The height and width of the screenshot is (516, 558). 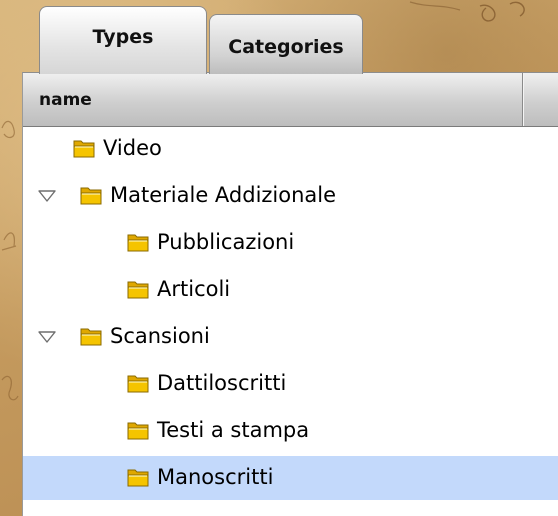 I want to click on column-header-name-label: name, so click(x=65, y=99).